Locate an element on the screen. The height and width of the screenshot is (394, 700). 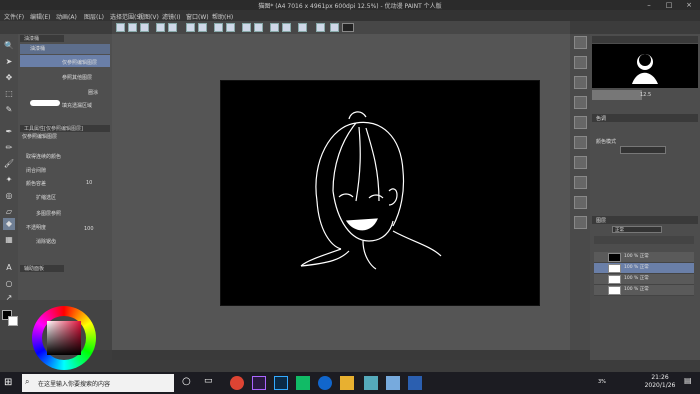
selection-tool-icon: ⬚ is located at coordinates (9, 94).